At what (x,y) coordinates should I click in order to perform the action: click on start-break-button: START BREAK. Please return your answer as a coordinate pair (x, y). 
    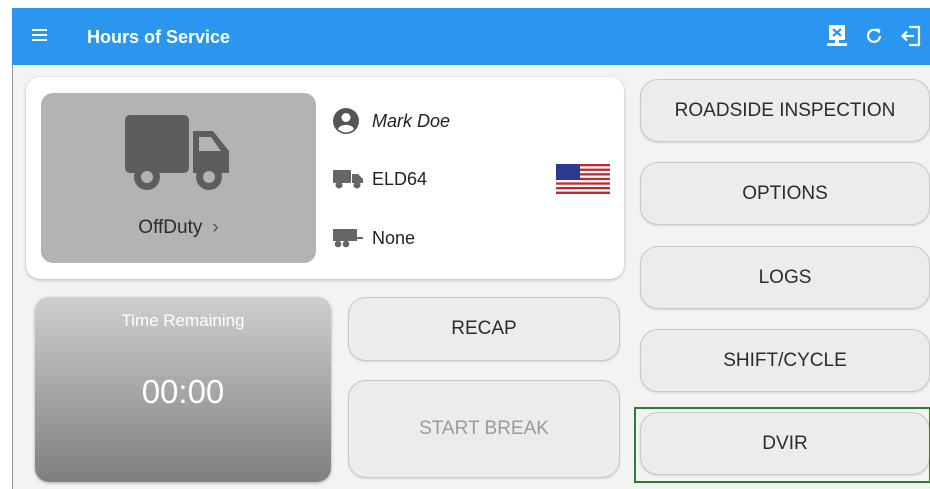
    Looking at the image, I should click on (484, 429).